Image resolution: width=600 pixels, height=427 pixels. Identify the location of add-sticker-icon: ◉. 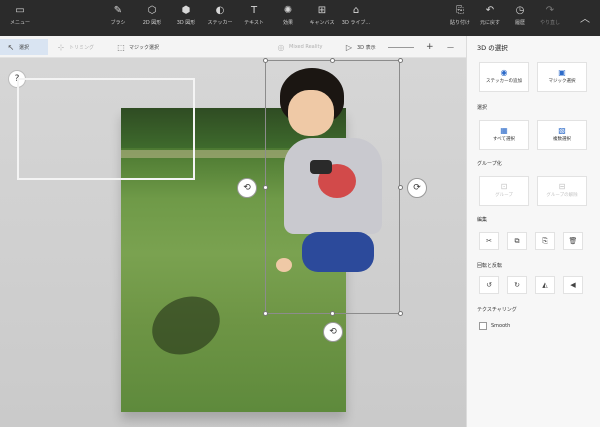
(504, 72).